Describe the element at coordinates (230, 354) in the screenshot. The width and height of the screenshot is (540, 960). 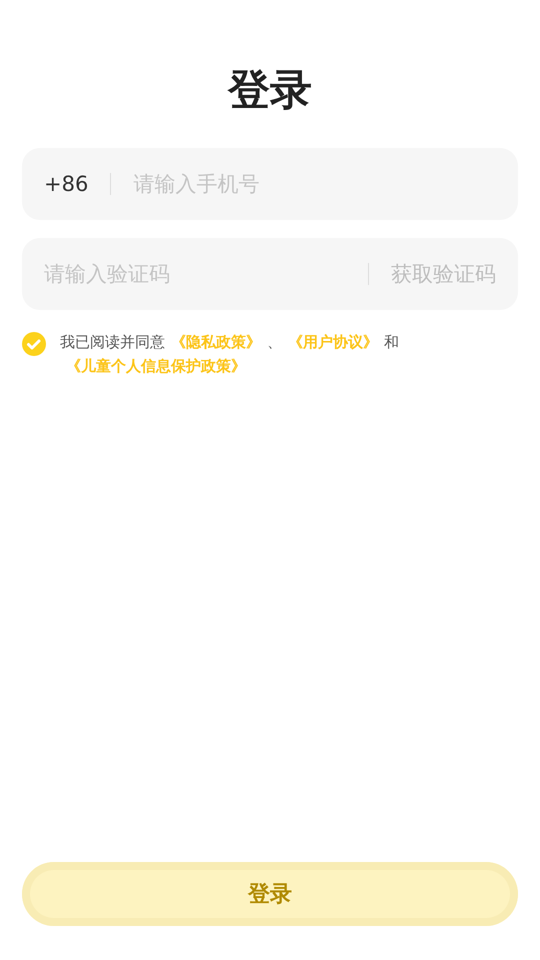
I see `agreement-text: 我已阅读并同意 《隐私政策》 、 《用户协议》 和 《儿童个人信息保护政策》` at that location.